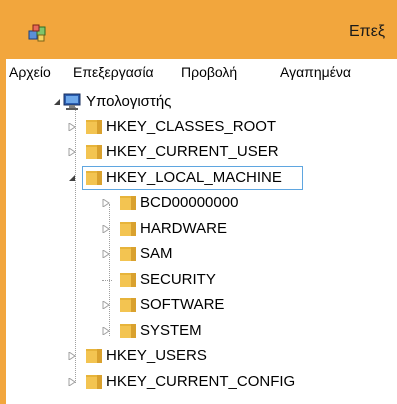 The image size is (397, 404). I want to click on menu-favorites: Αγαπημένα, so click(315, 72).